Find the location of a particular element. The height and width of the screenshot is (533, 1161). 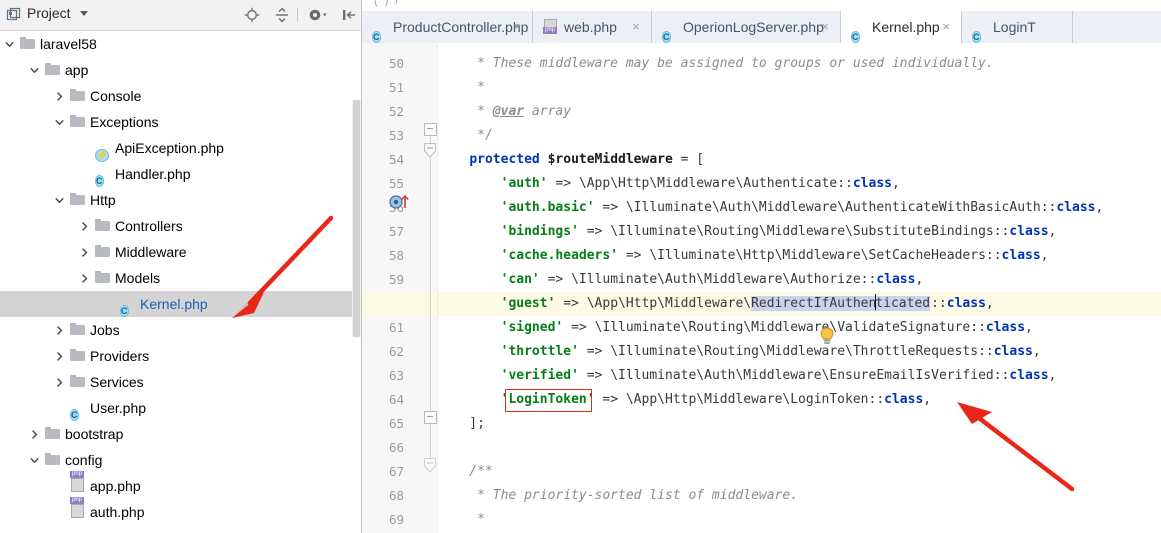

tree-row: C Kernel.php is located at coordinates (181, 304).